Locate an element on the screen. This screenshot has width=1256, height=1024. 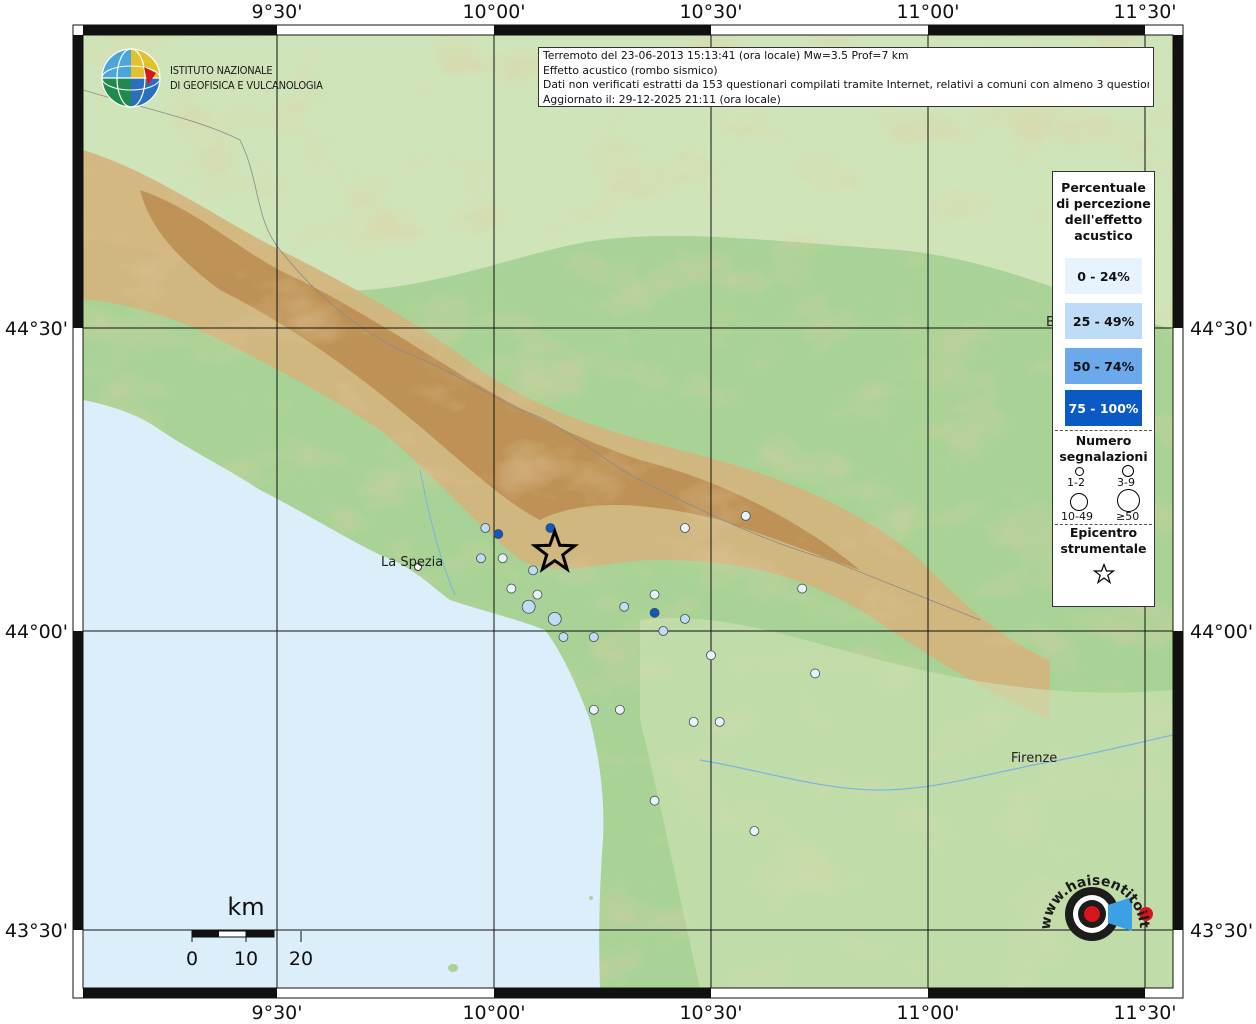
legend-size-keys: 1-2 3-9 10-49 ≥50 is located at coordinates (1103, 494).